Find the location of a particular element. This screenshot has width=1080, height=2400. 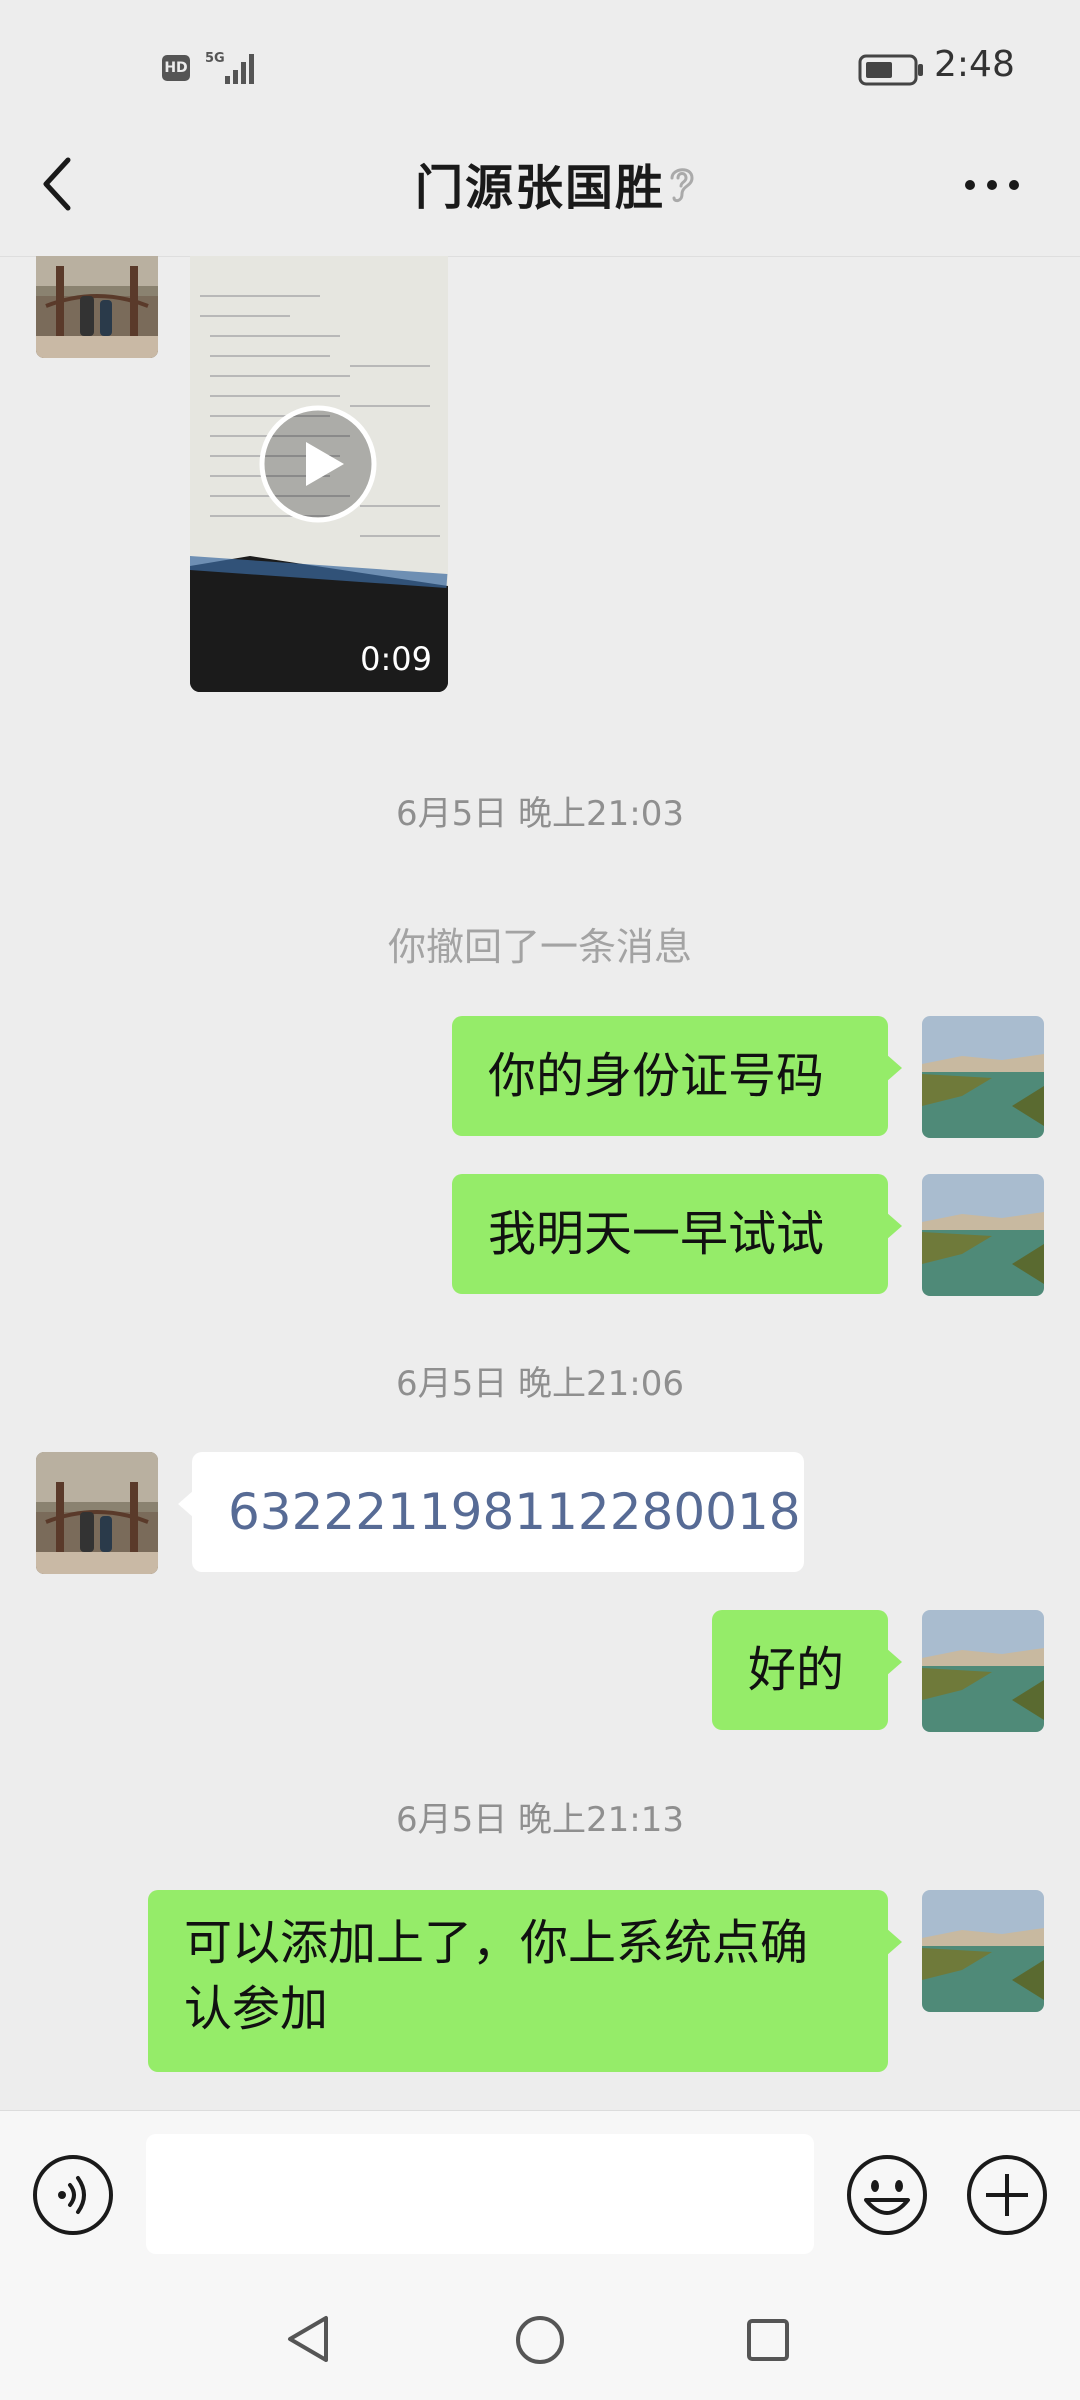

more-dots-icon is located at coordinates (992, 185).